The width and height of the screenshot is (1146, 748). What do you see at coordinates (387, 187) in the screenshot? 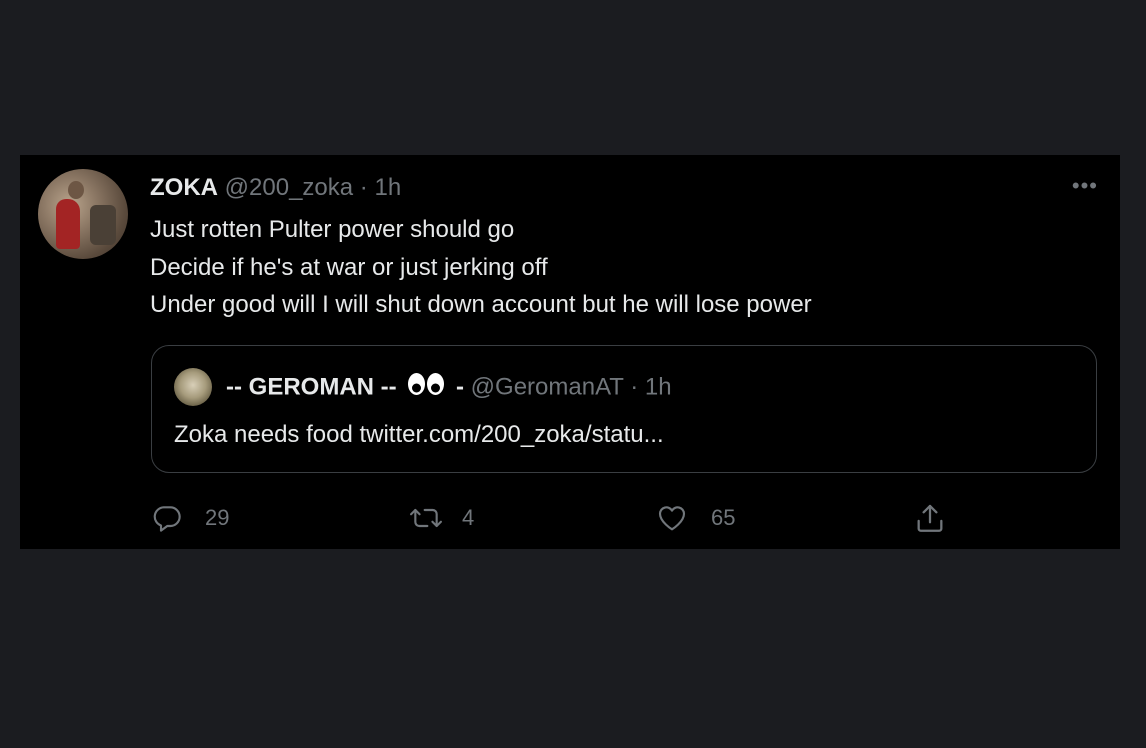
I see `tweet-time: 1h` at bounding box center [387, 187].